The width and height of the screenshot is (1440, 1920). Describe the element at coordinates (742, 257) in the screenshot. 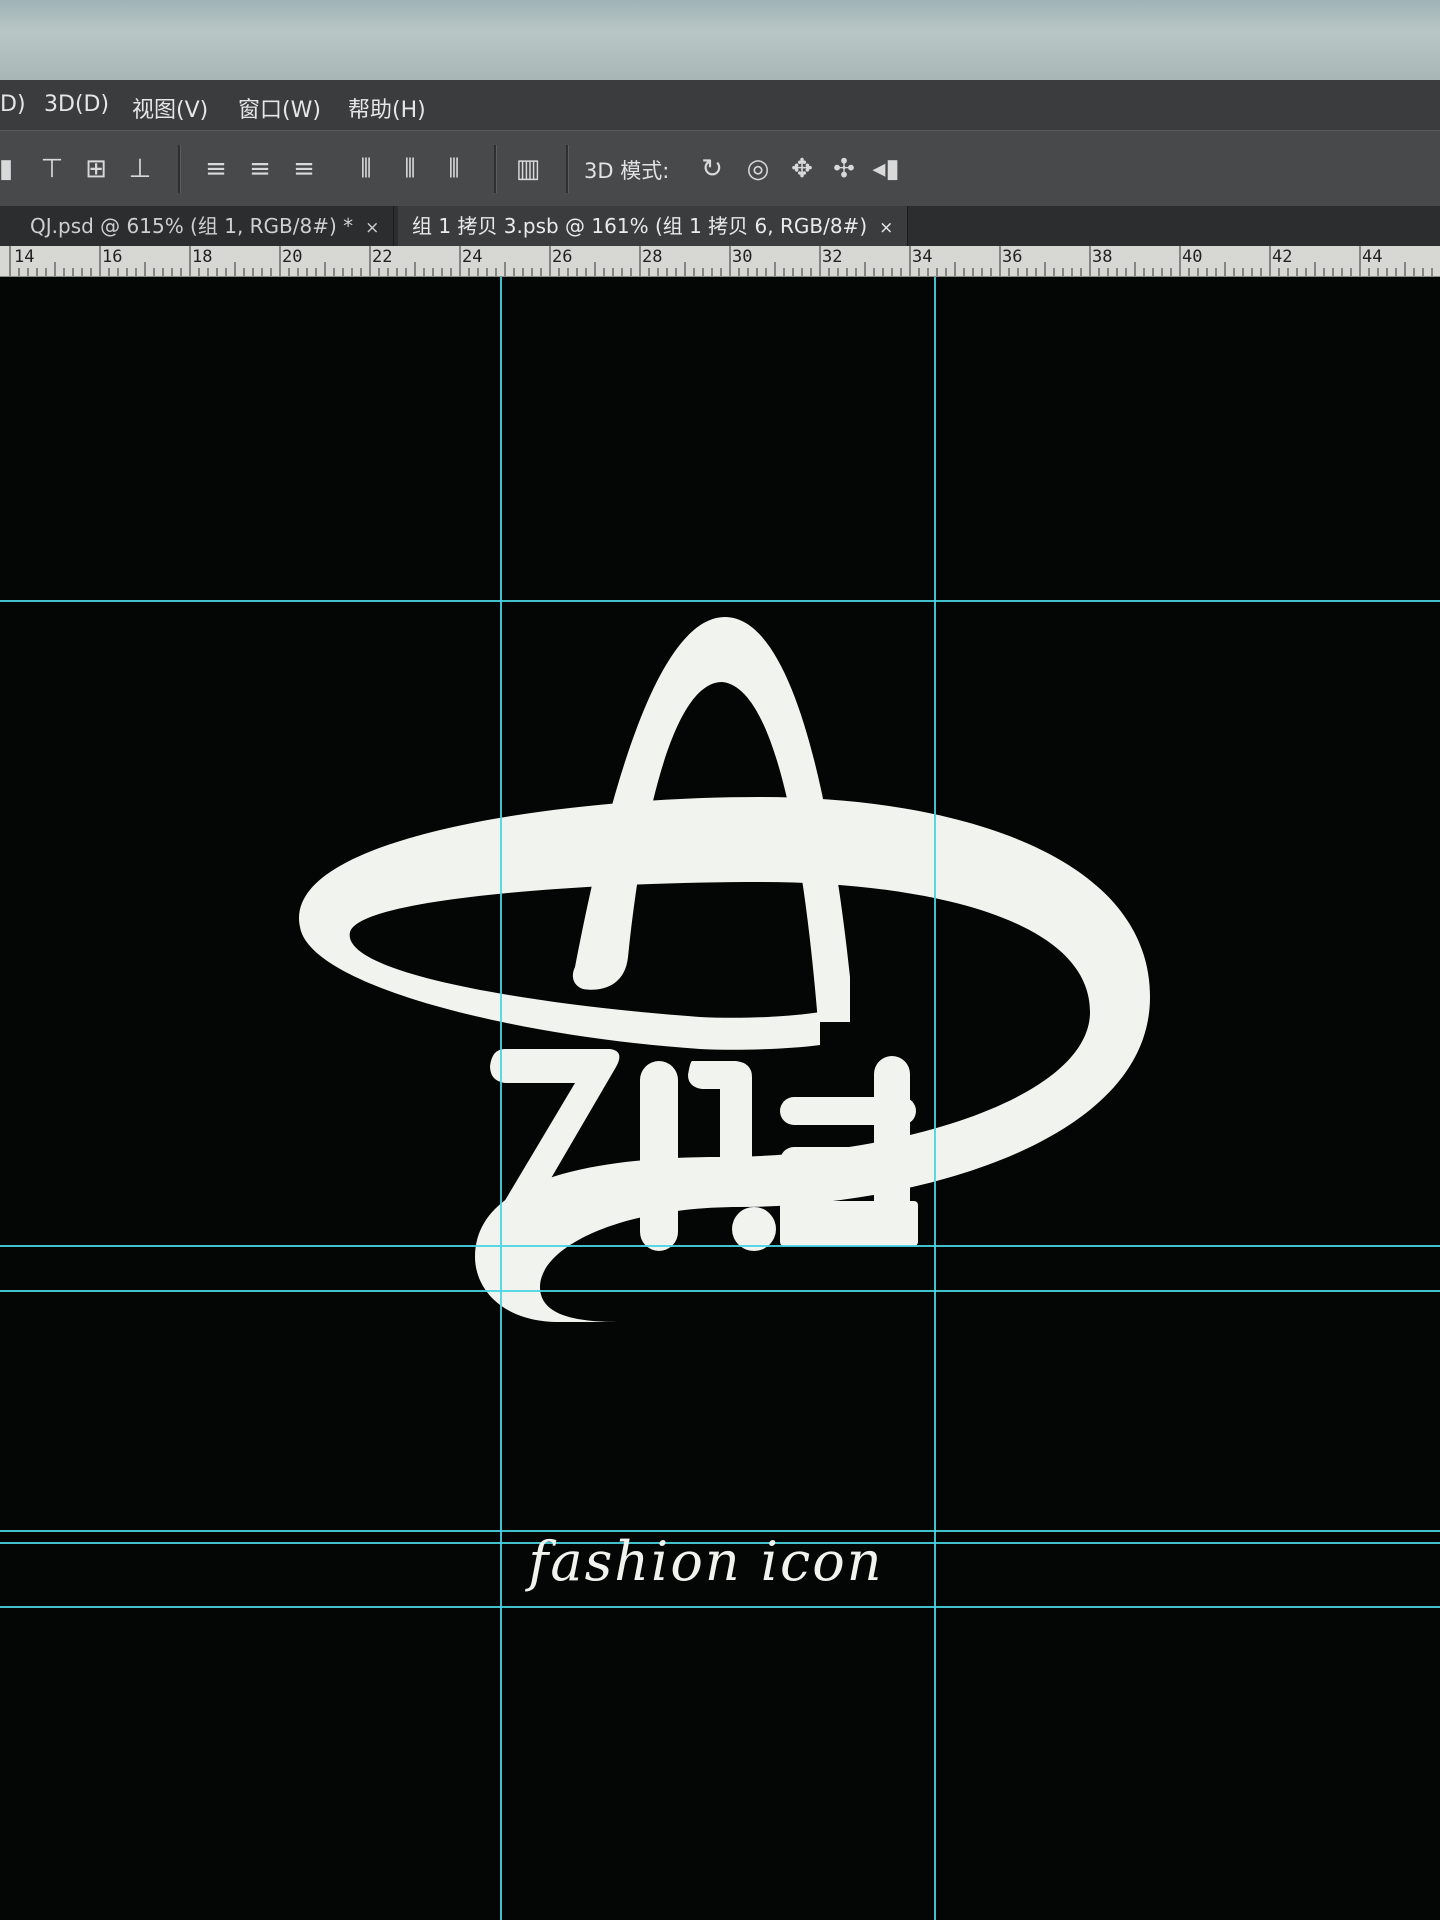

I see `ruler-label: 30` at that location.